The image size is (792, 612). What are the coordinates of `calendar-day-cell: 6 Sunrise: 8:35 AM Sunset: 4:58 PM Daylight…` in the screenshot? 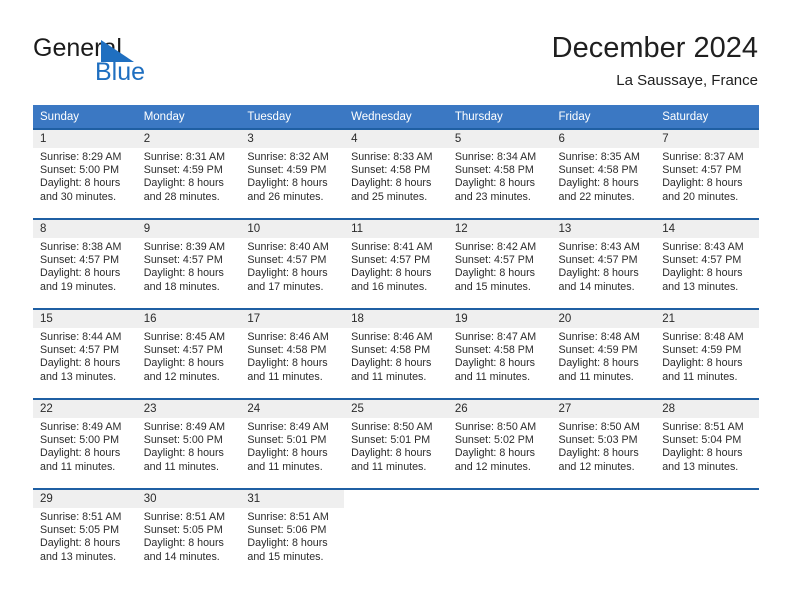 It's located at (603, 173).